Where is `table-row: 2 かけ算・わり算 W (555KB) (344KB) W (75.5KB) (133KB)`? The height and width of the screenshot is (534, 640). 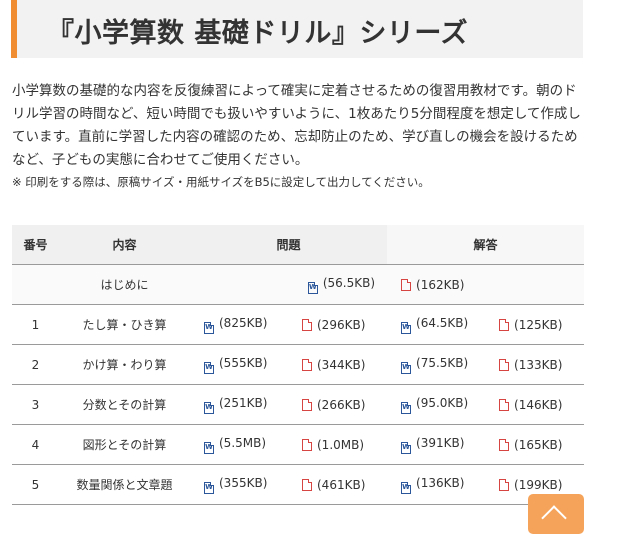
table-row: 2 かけ算・わり算 W (555KB) (344KB) W (75.5KB) (133KB) is located at coordinates (298, 364).